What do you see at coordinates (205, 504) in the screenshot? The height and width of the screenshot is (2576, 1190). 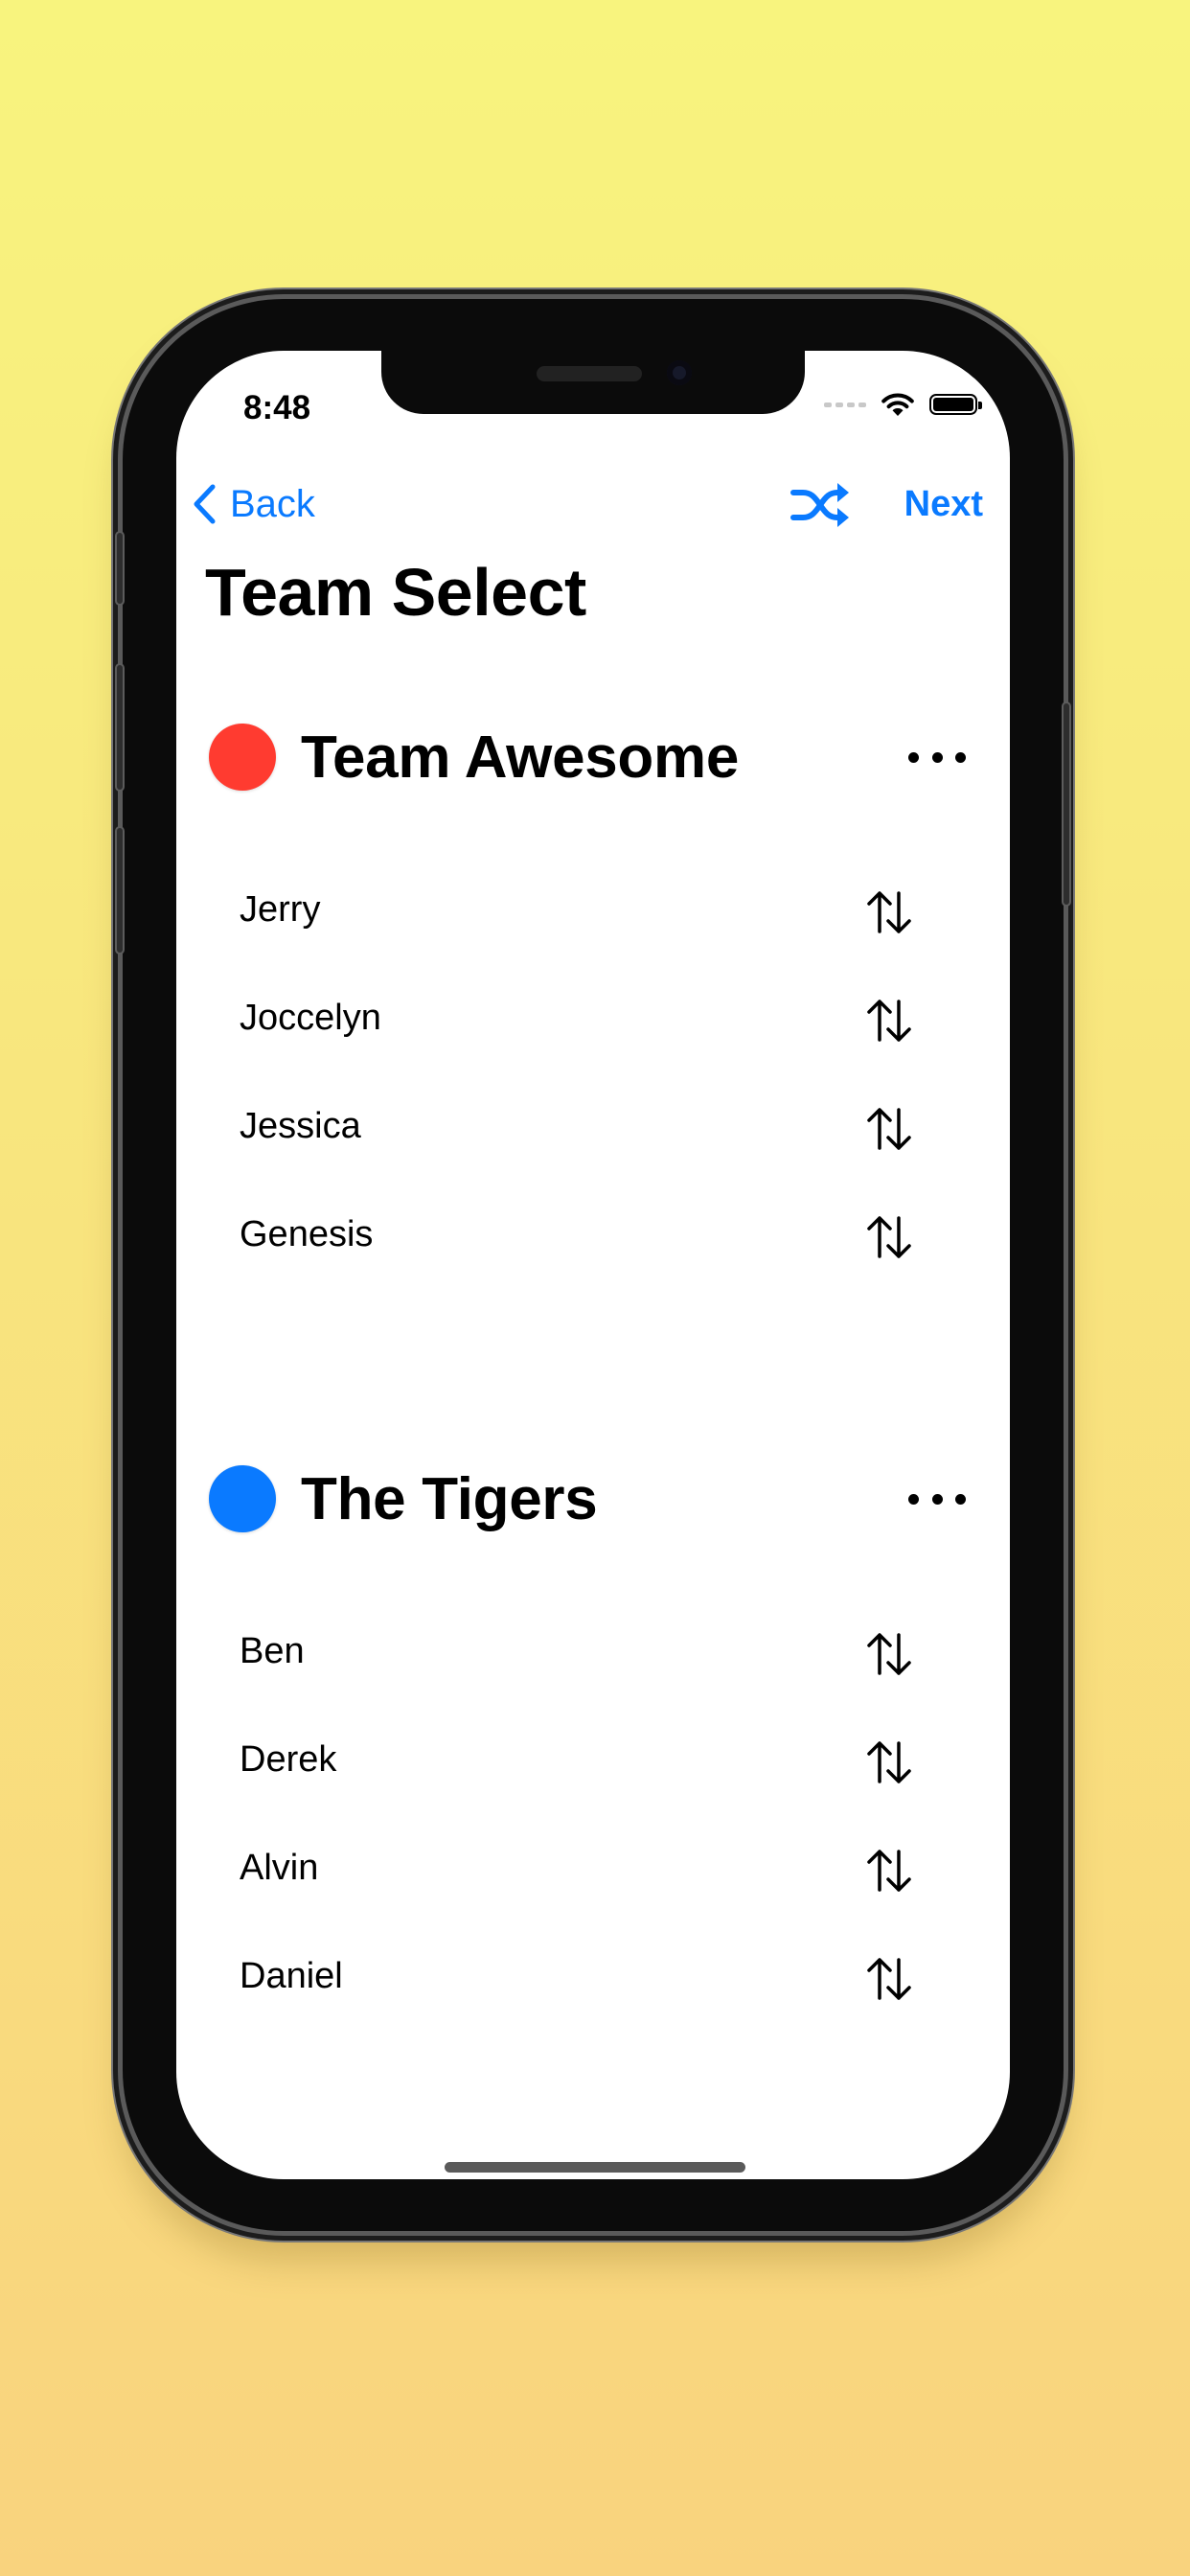 I see `chevron-left-icon` at bounding box center [205, 504].